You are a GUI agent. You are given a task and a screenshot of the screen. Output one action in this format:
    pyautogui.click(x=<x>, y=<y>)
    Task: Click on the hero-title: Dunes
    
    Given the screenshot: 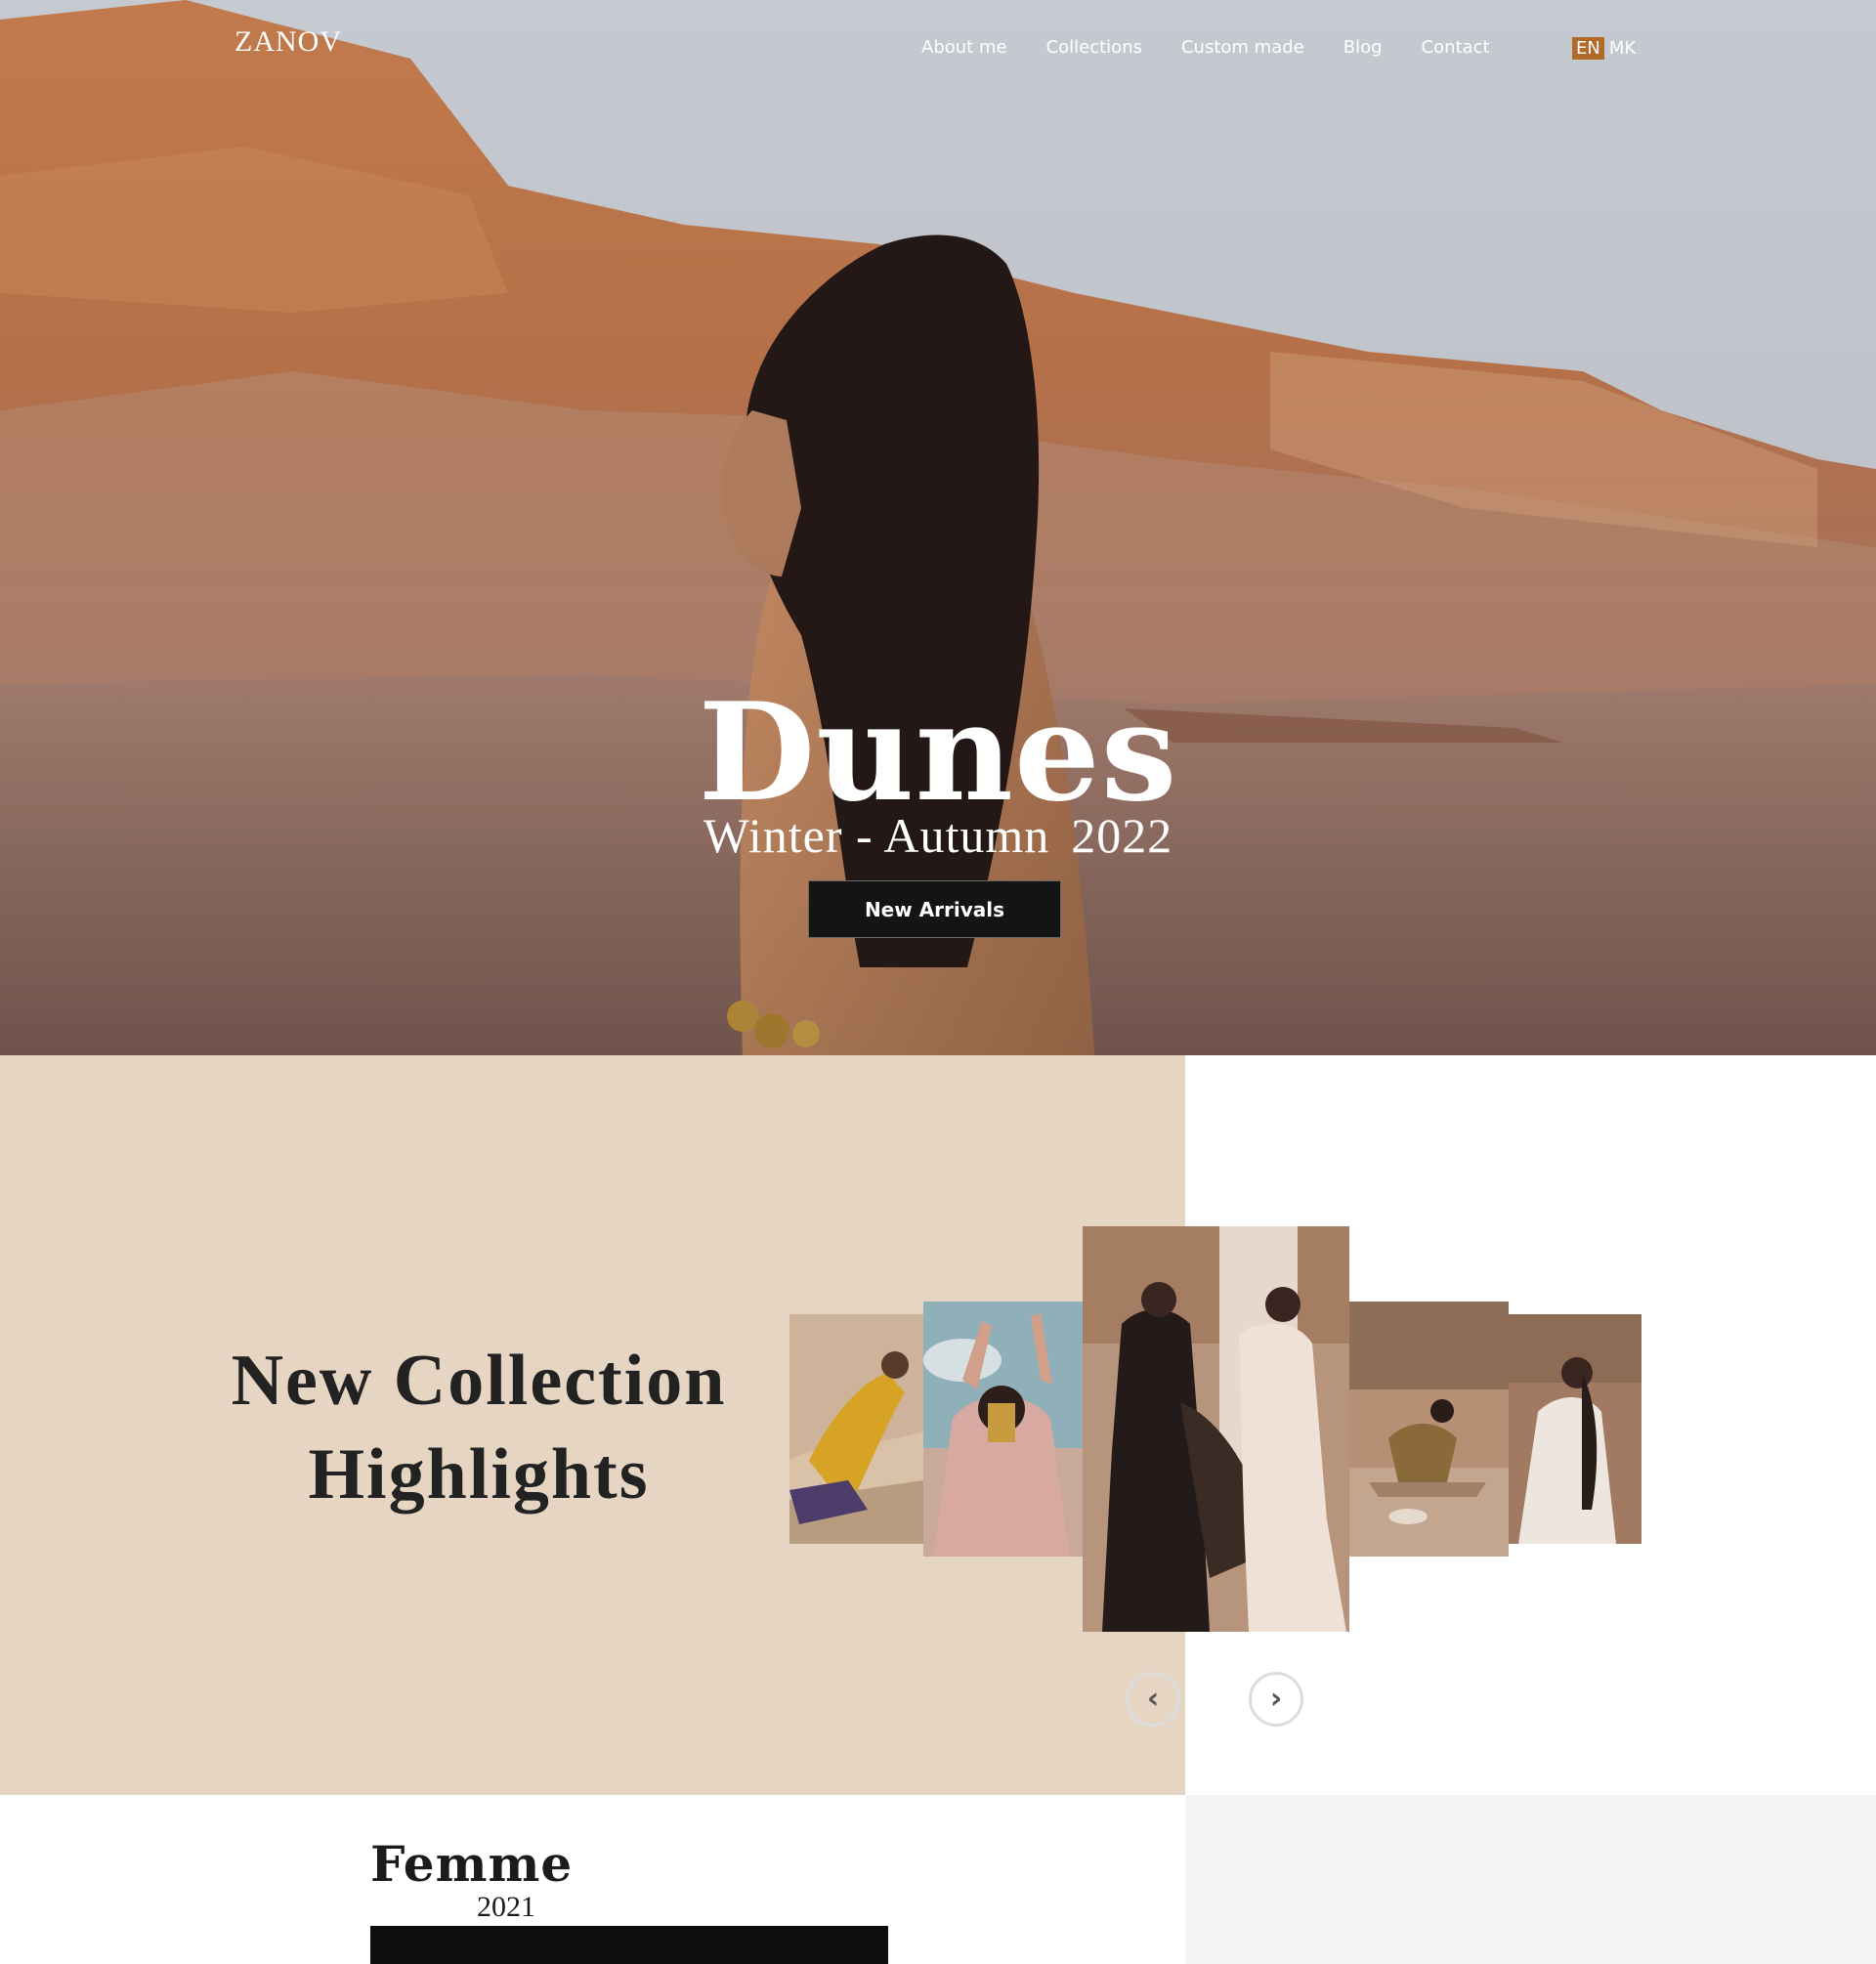 What is the action you would take?
    pyautogui.click(x=938, y=752)
    